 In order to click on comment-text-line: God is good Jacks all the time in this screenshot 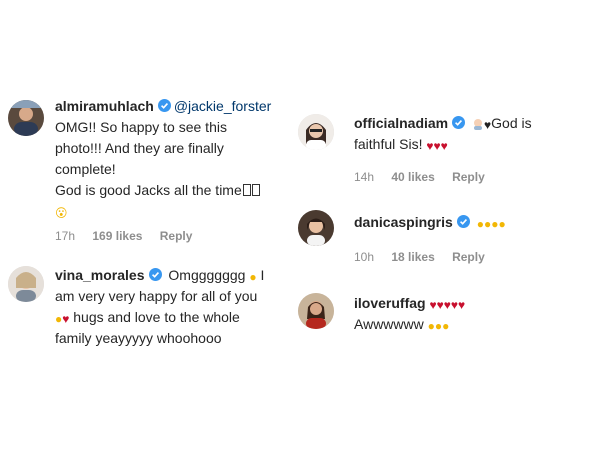, I will do `click(148, 190)`.